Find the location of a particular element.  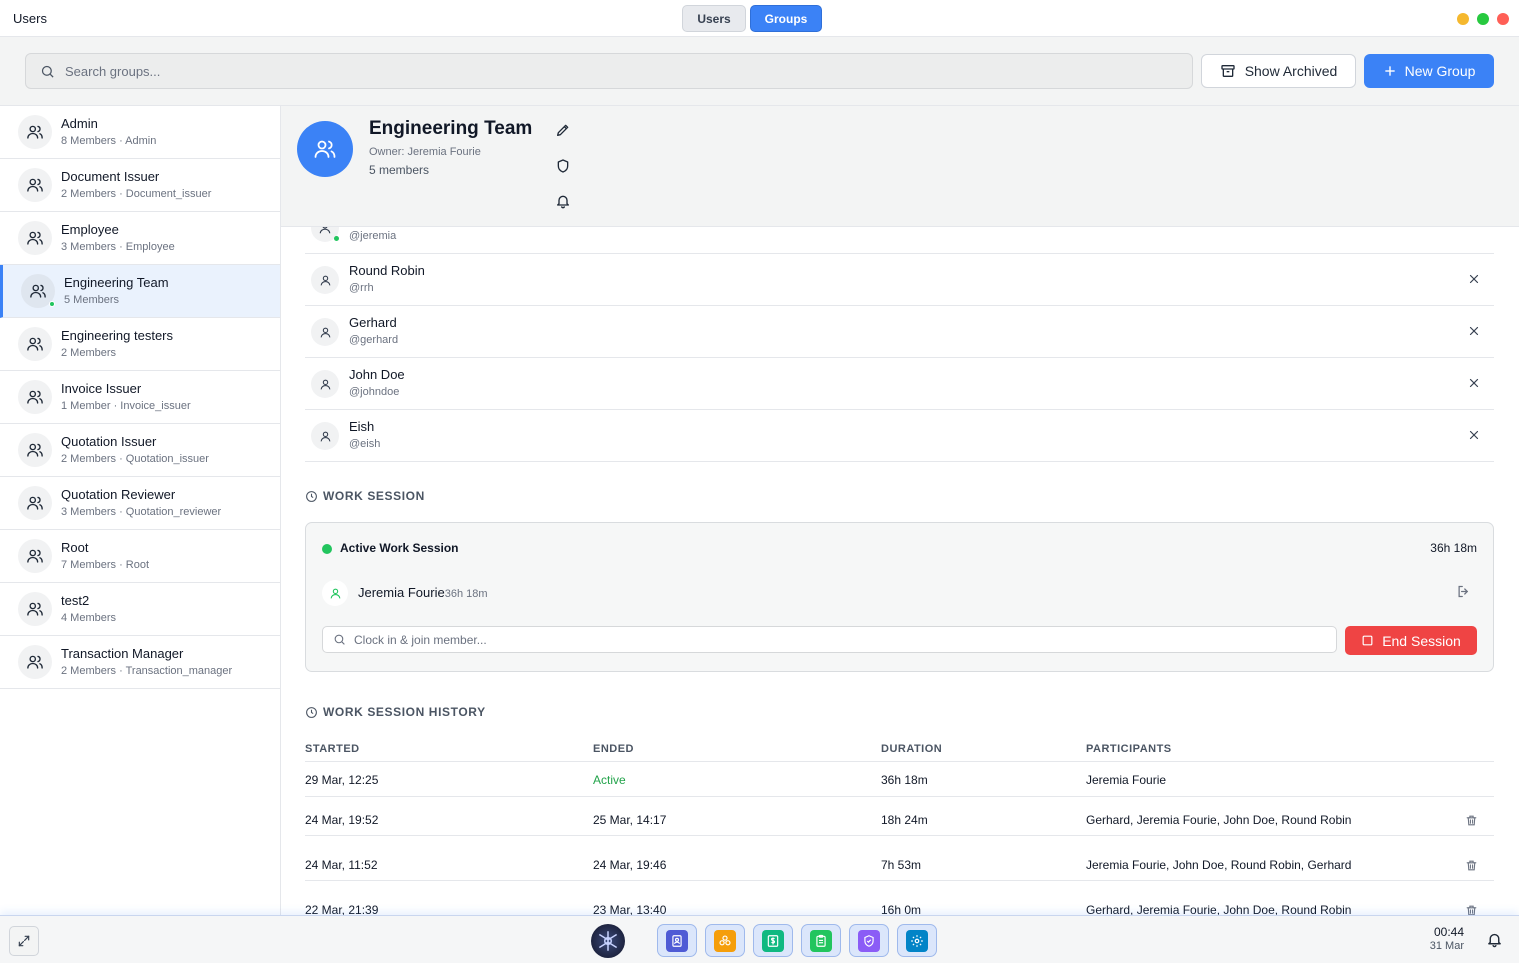

taskbar-app-contacts is located at coordinates (677, 940).